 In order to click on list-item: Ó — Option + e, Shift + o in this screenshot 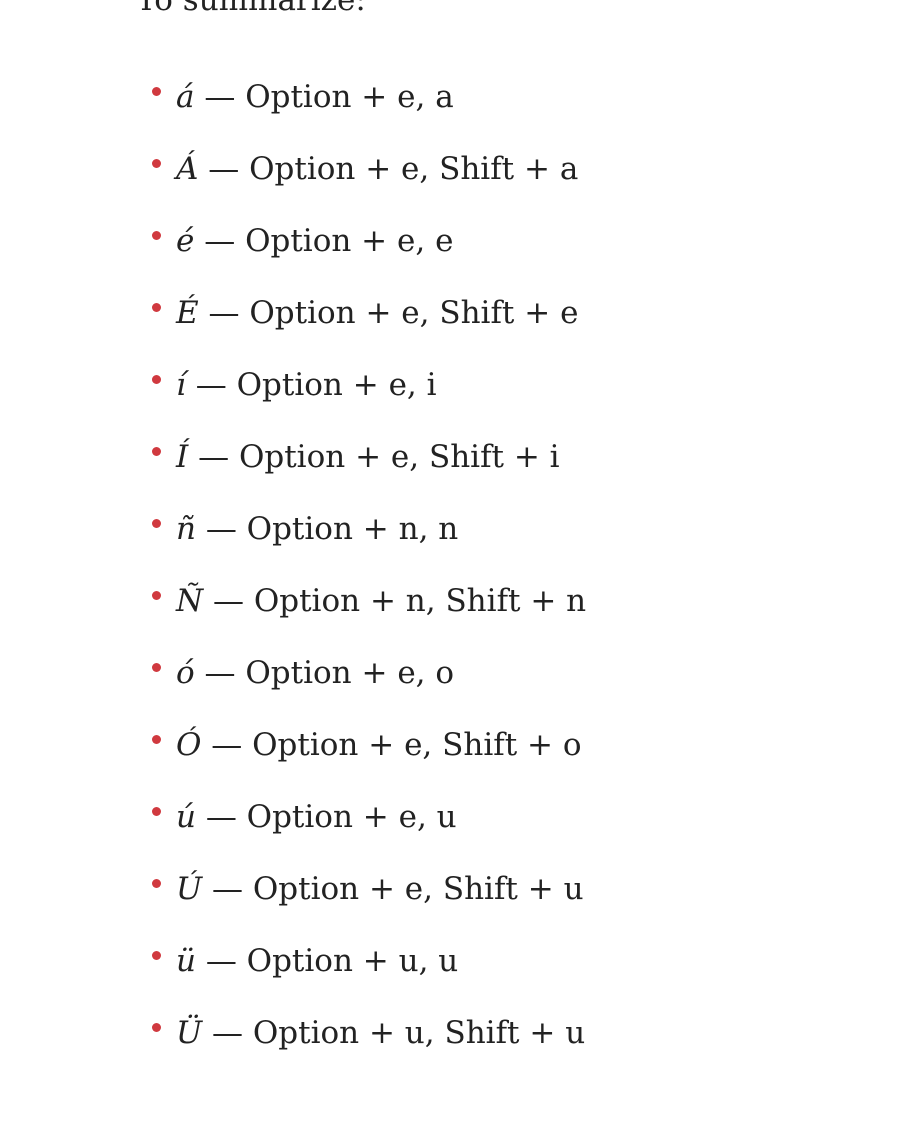, I will do `click(475, 759)`.